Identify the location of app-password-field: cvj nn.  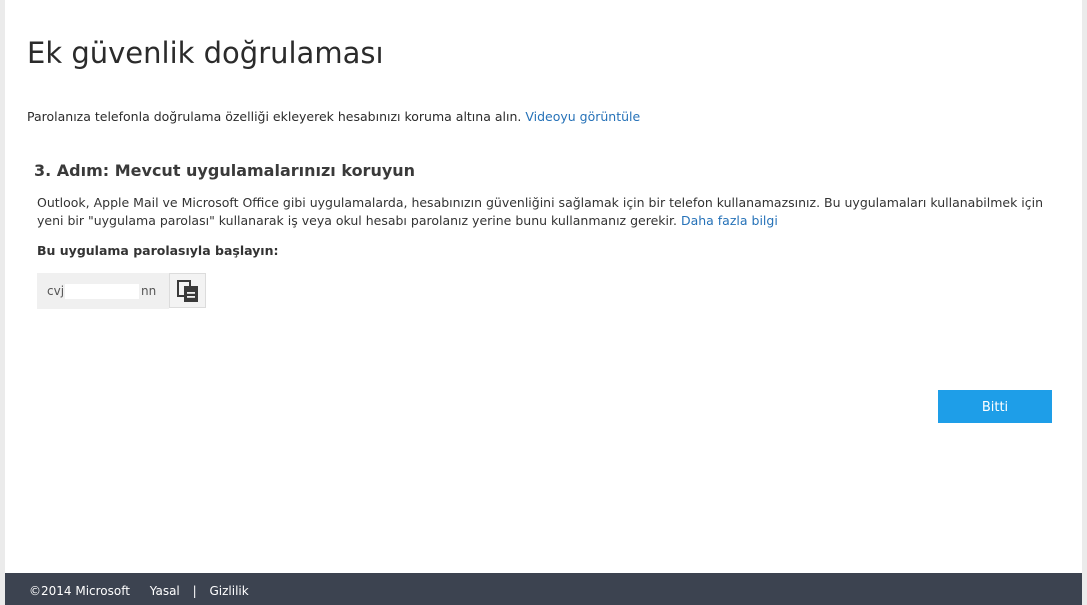
(103, 291).